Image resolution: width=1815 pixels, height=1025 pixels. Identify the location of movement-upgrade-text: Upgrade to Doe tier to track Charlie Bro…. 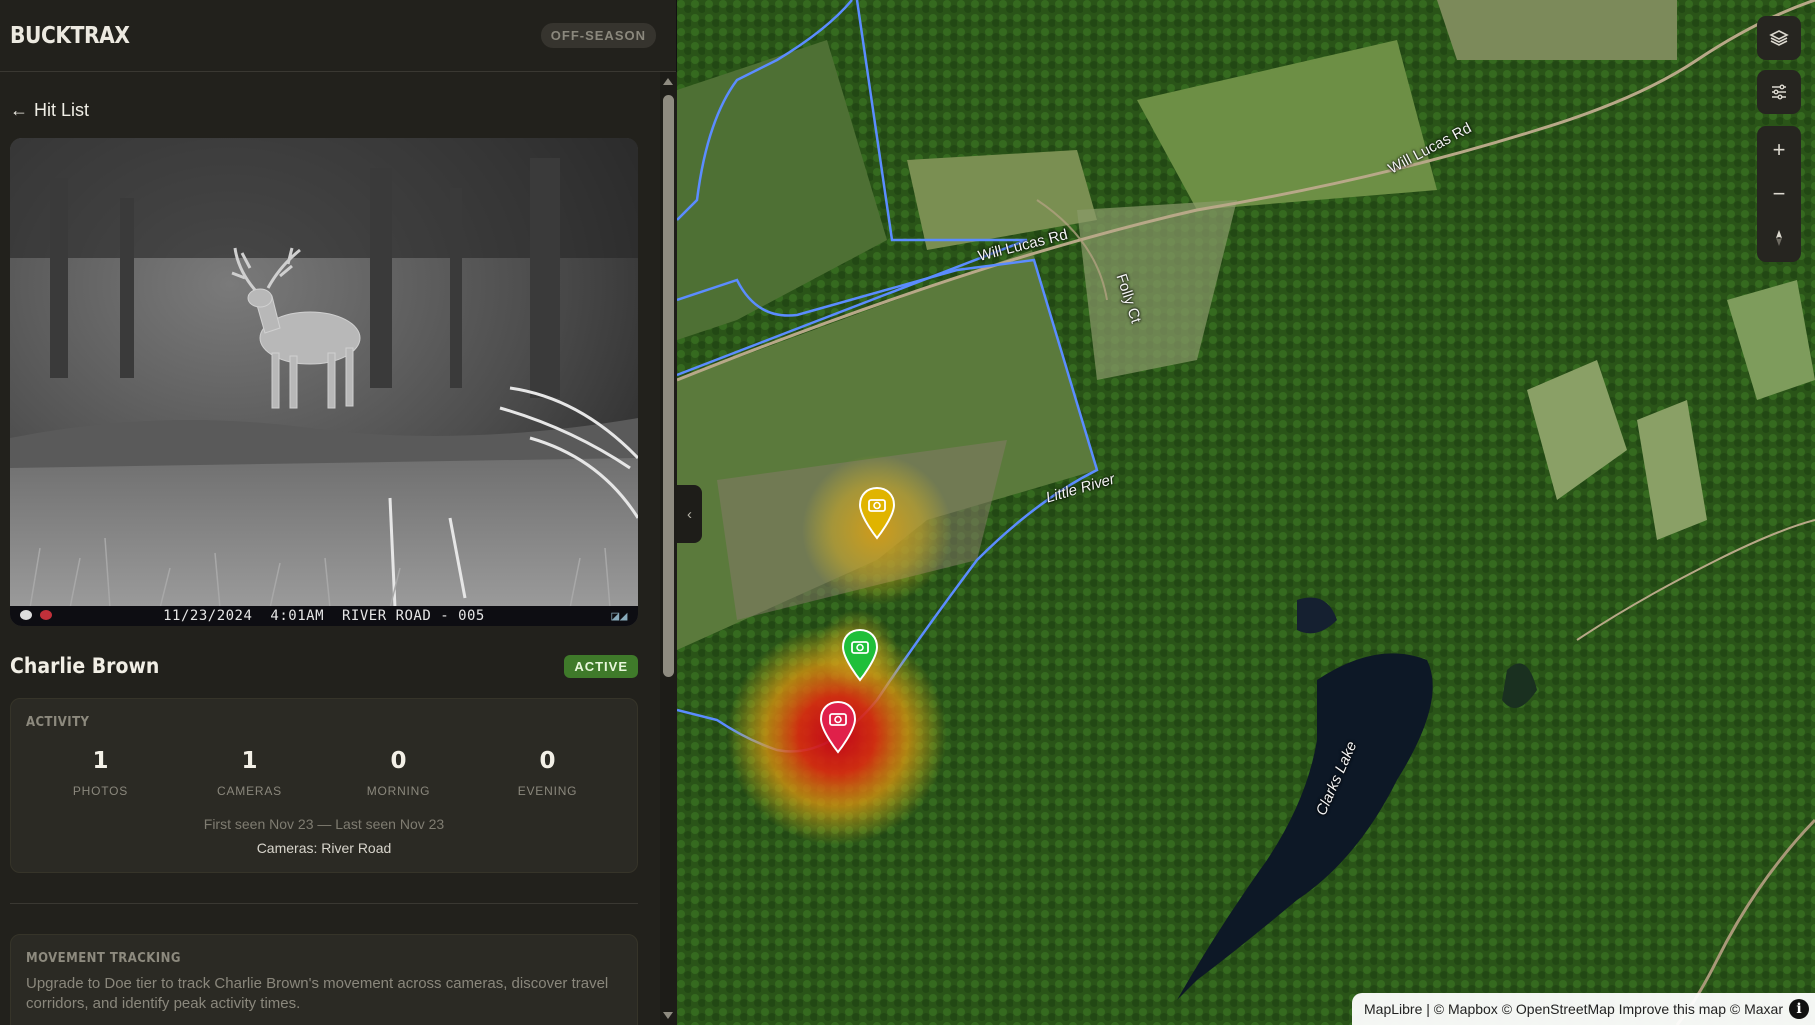
(317, 993).